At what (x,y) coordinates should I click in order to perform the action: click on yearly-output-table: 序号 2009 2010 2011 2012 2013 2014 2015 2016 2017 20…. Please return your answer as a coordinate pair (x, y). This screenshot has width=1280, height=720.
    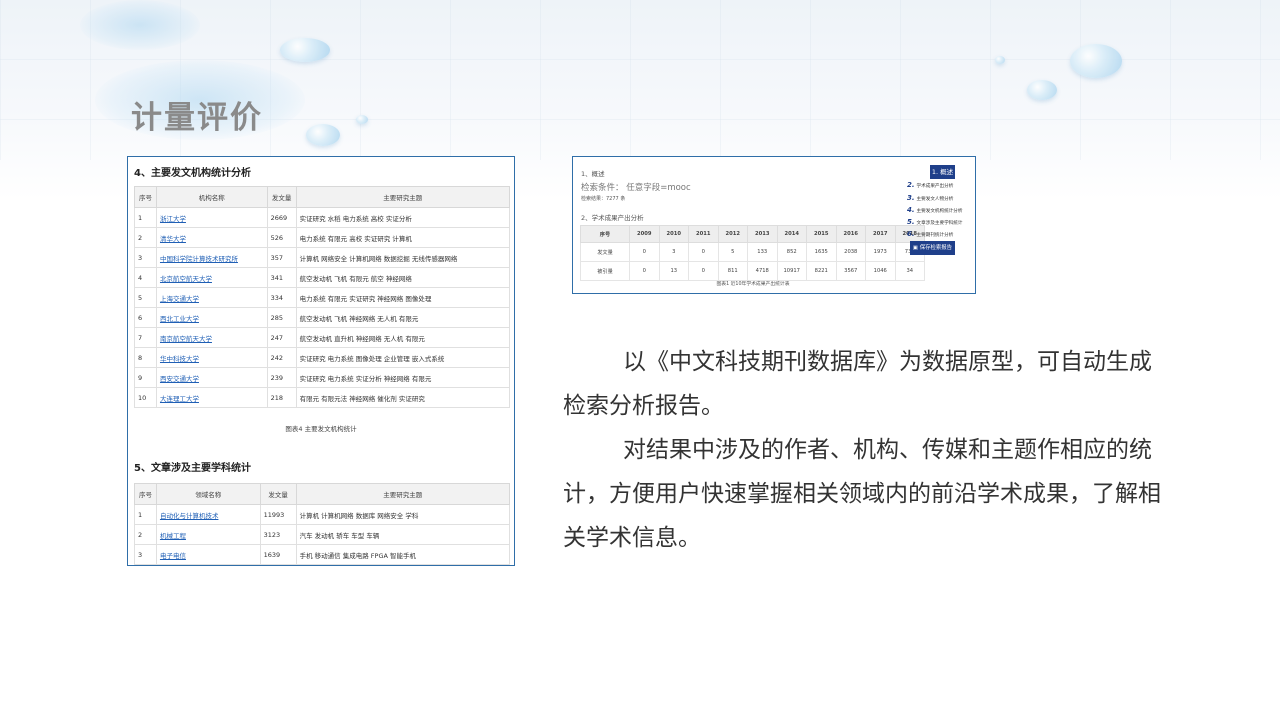
    Looking at the image, I should click on (752, 253).